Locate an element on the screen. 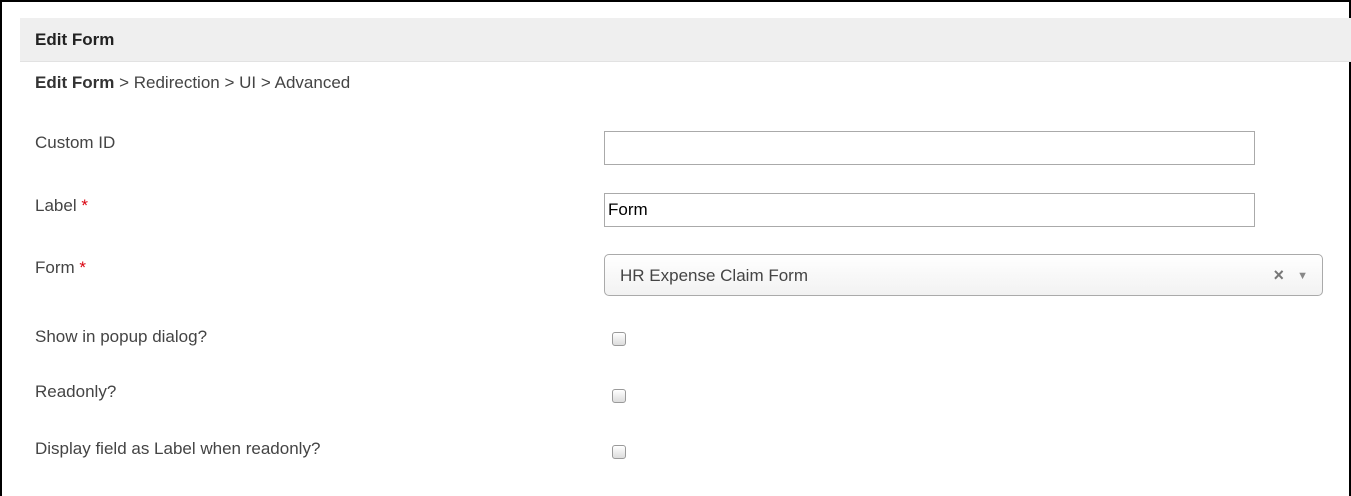  display-as-label-label-text: Display field as Label when readonly? is located at coordinates (178, 448).